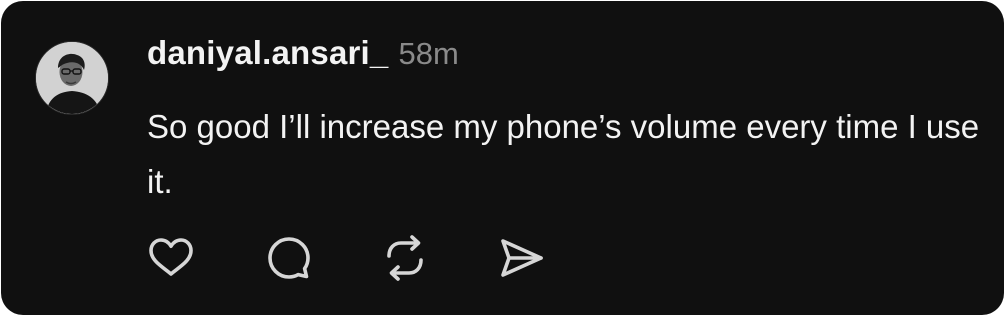  What do you see at coordinates (428, 53) in the screenshot?
I see `timestamp: 58m` at bounding box center [428, 53].